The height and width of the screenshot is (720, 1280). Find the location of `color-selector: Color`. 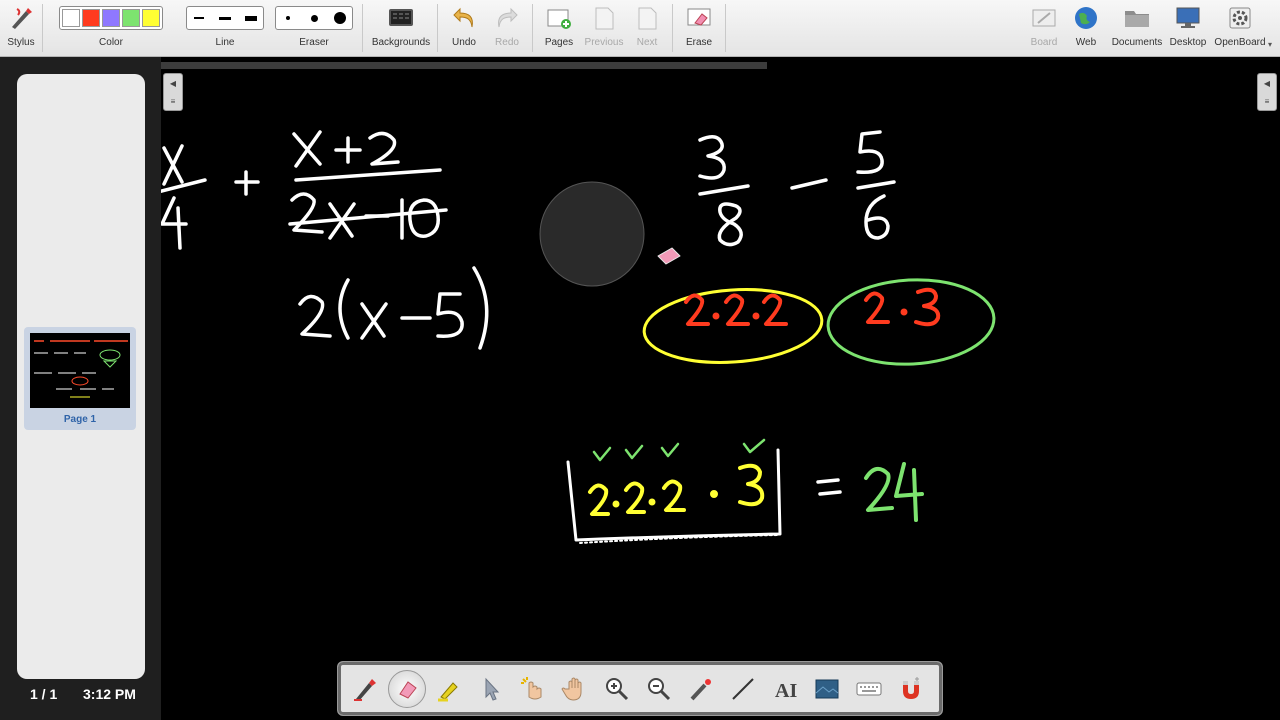

color-selector: Color is located at coordinates (111, 29).